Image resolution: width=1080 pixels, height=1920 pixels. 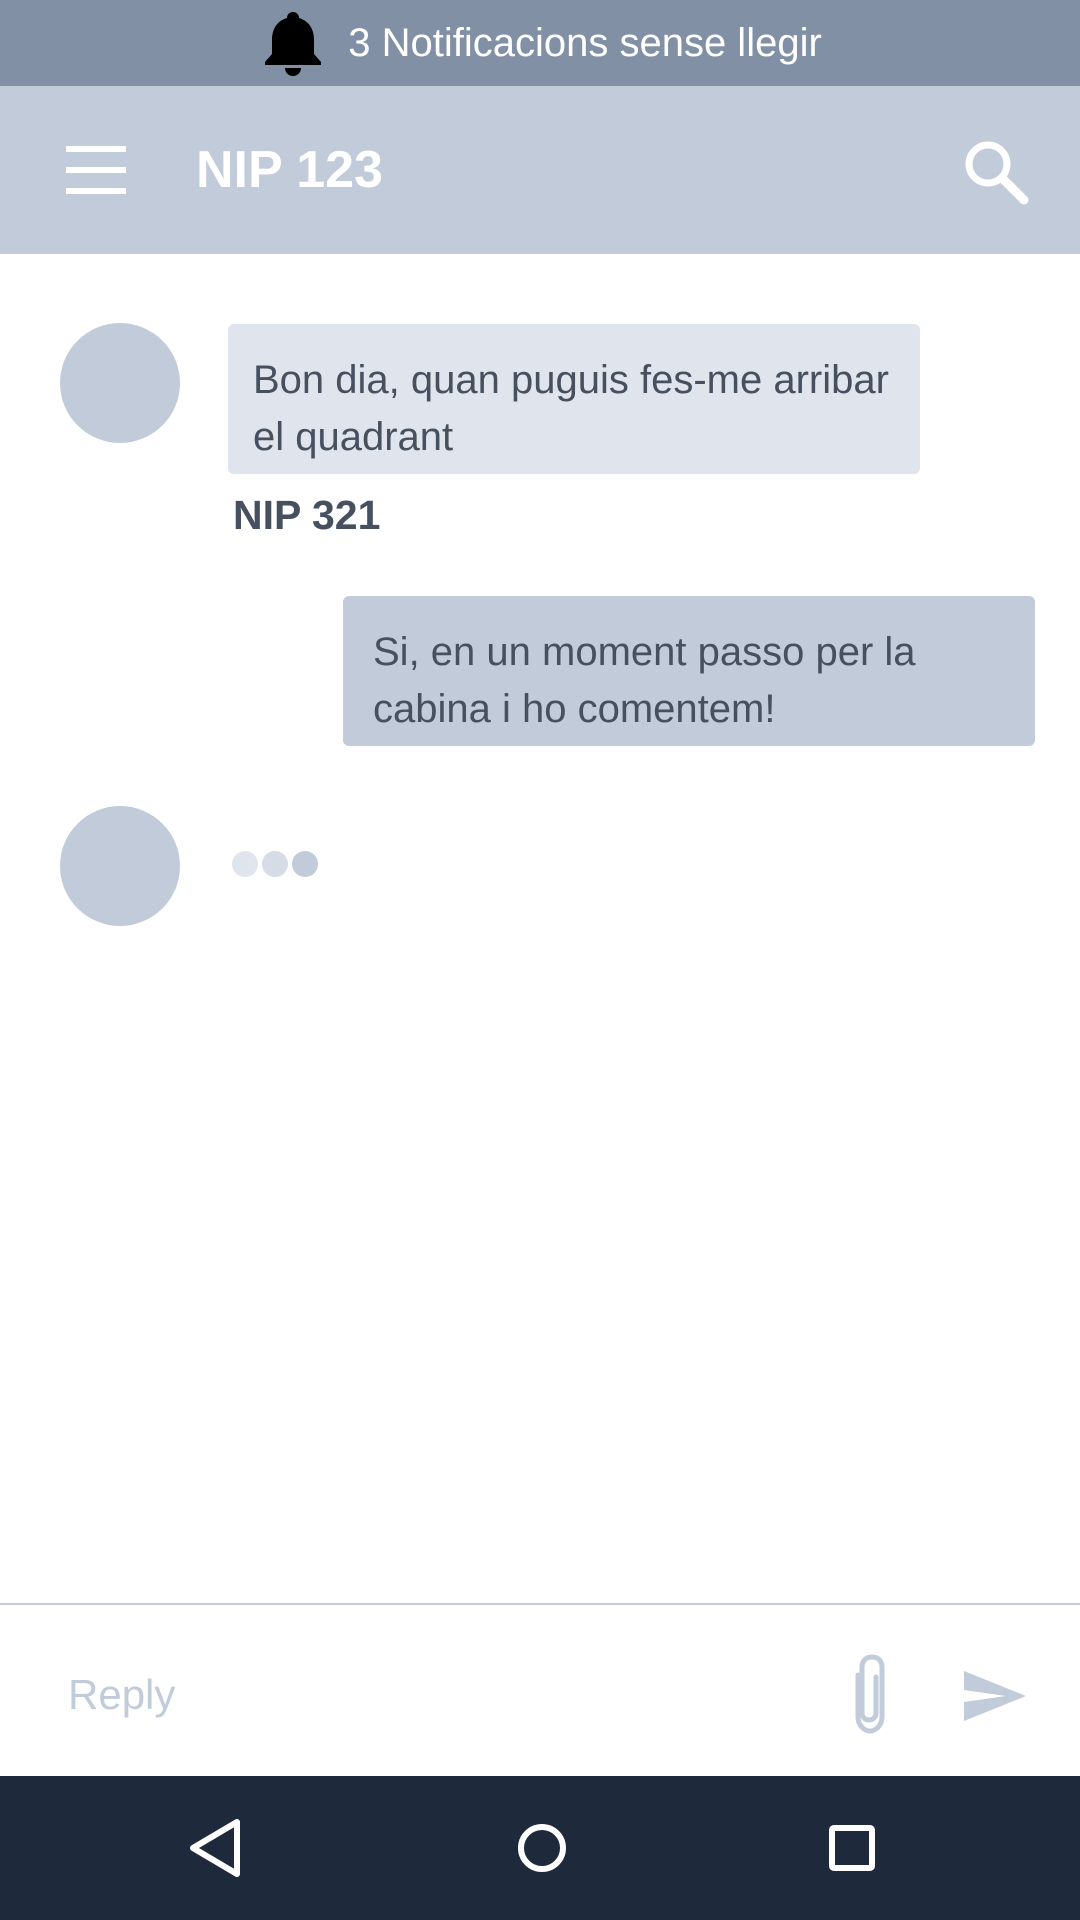 I want to click on notification-text: 3 Notificacions sense llegir, so click(x=585, y=42).